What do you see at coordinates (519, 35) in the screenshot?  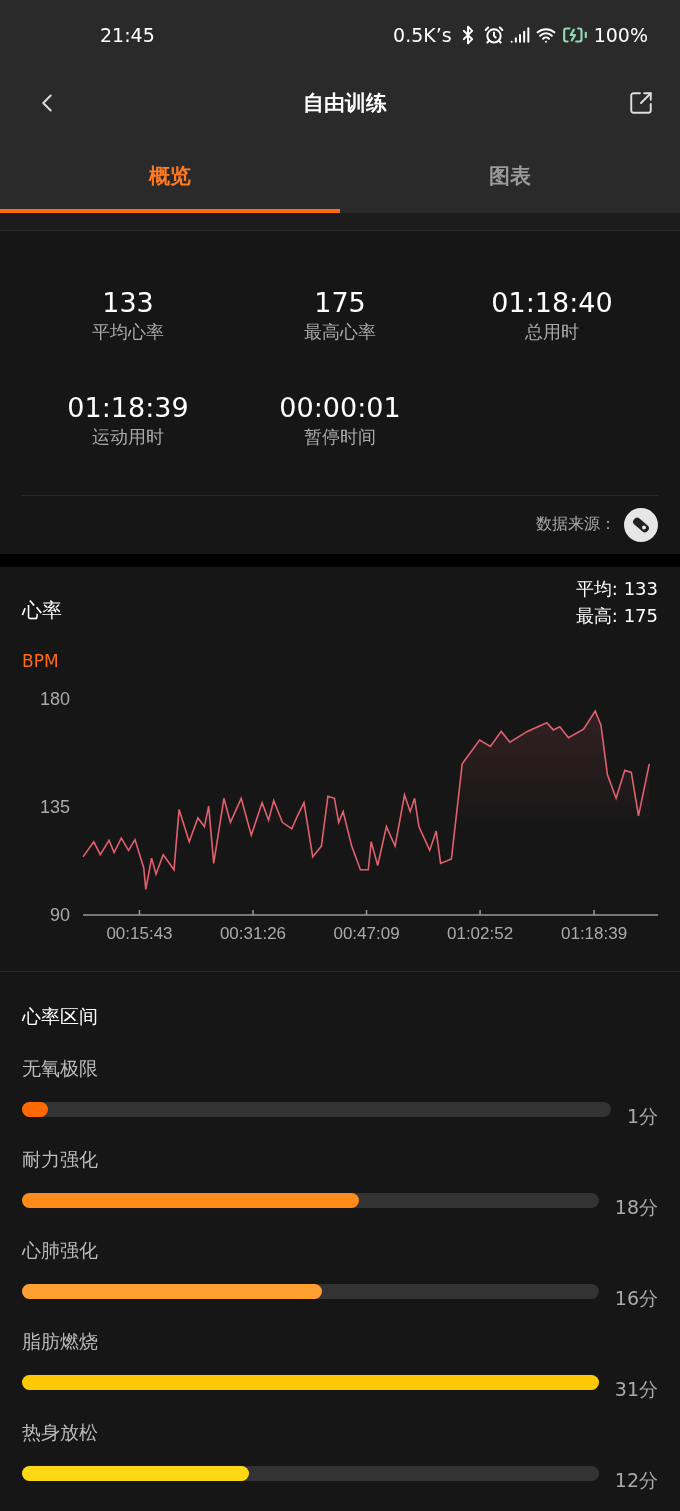 I see `signal-icon` at bounding box center [519, 35].